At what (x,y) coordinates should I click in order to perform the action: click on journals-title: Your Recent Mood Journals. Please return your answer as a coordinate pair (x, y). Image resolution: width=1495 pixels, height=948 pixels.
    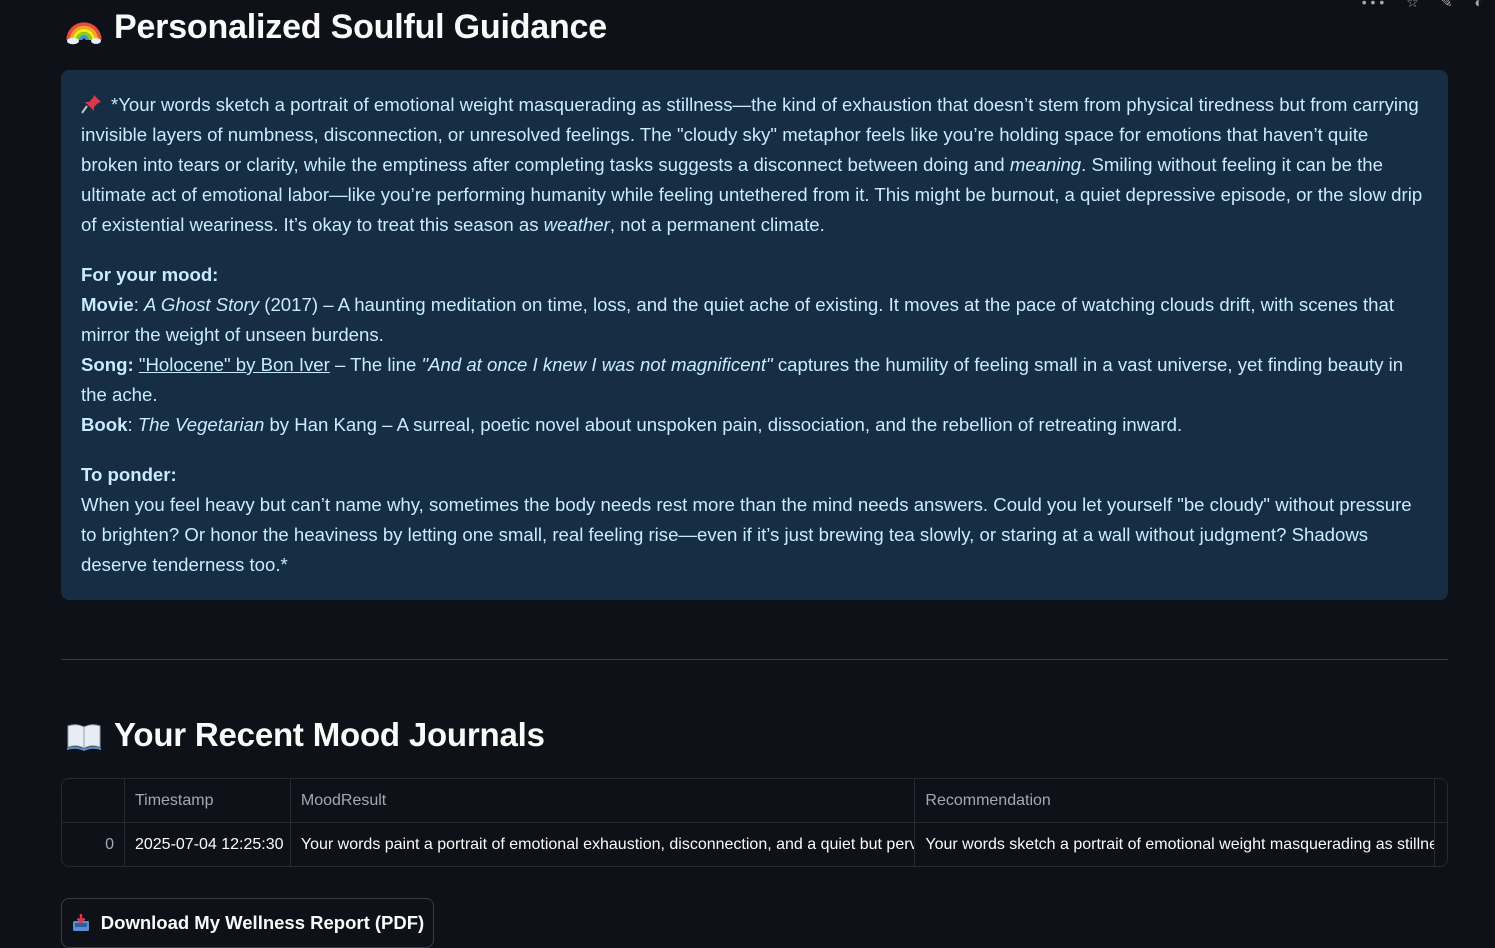
    Looking at the image, I should click on (305, 735).